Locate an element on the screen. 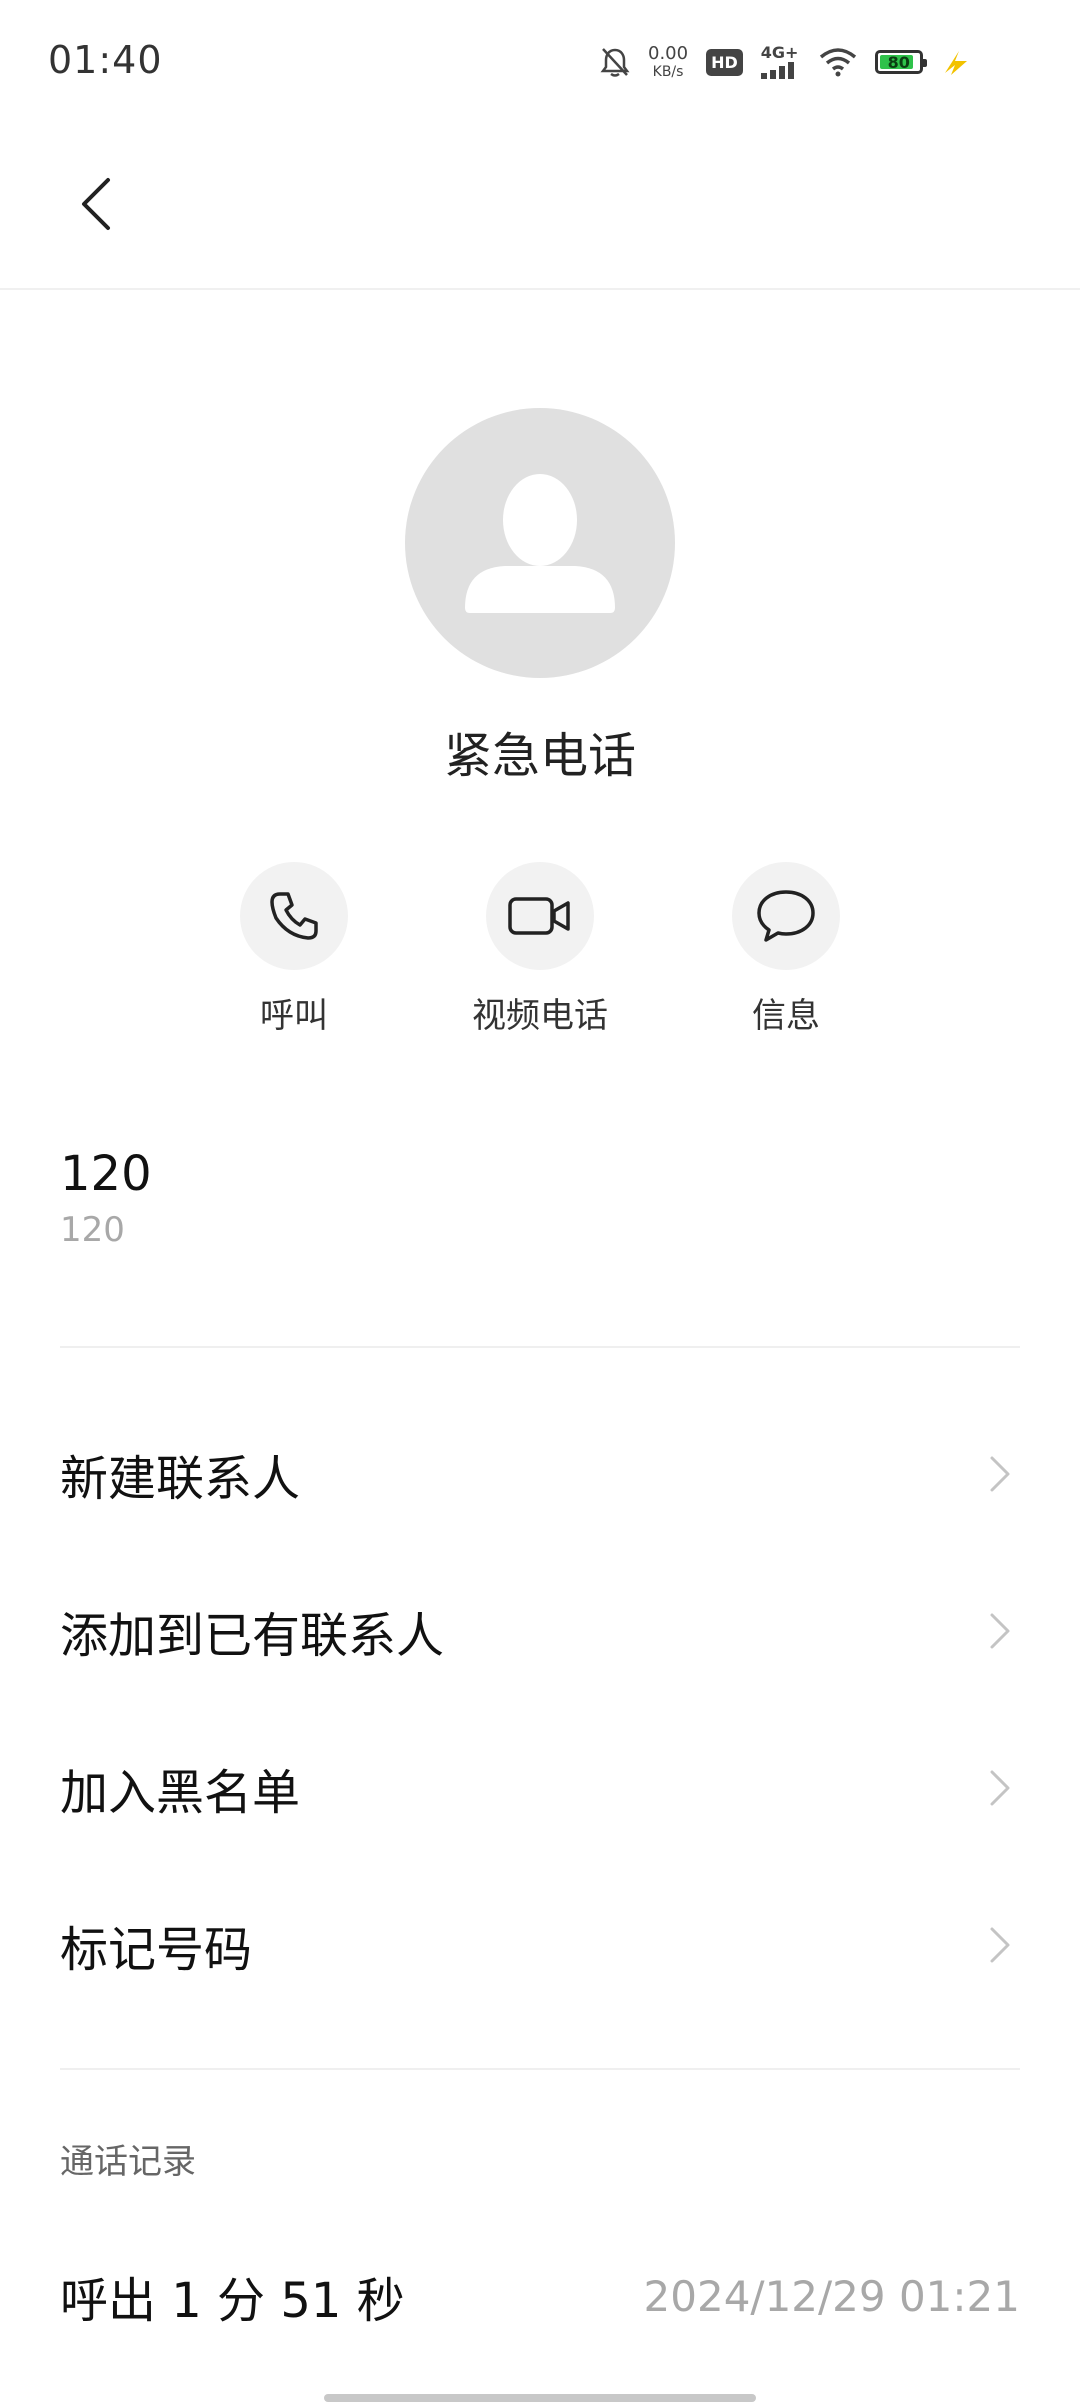 Image resolution: width=1080 pixels, height=2408 pixels. phone-icon is located at coordinates (294, 916).